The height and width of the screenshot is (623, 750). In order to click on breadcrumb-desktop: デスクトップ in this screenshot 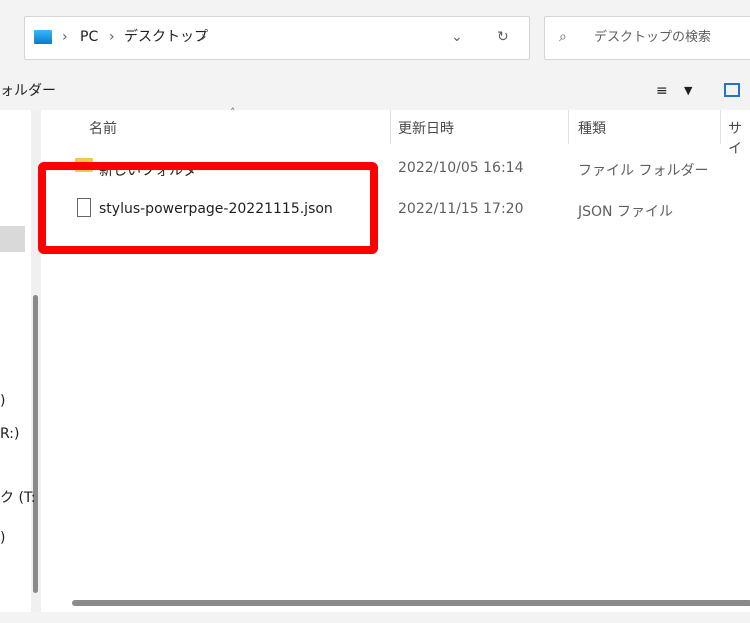, I will do `click(166, 37)`.